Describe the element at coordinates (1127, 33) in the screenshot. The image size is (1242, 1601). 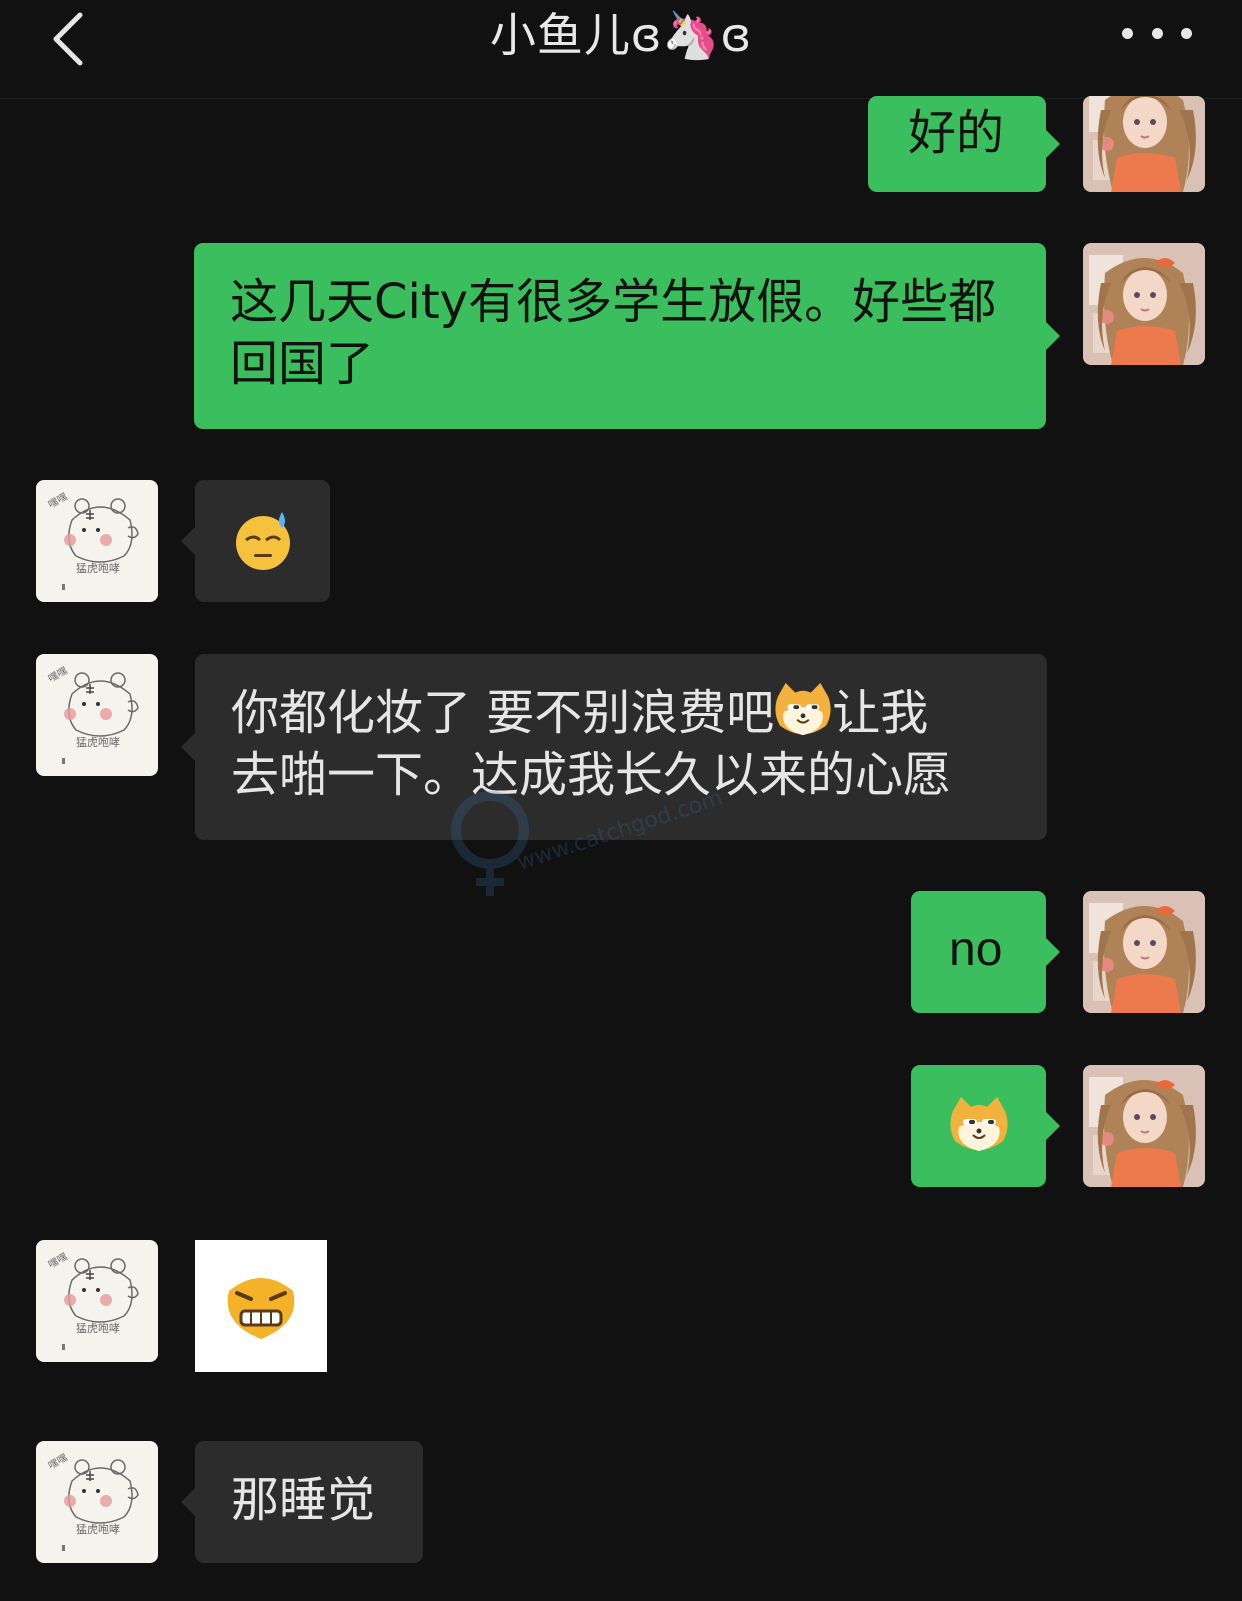
I see `more-dots-icon` at that location.